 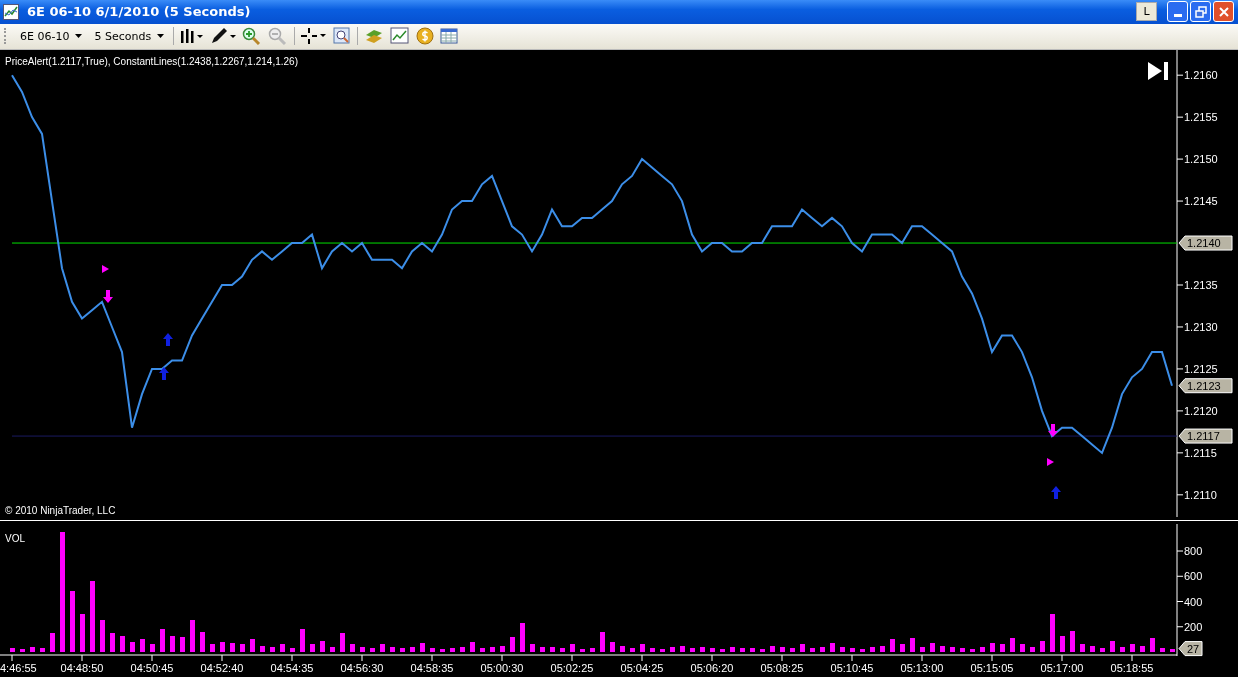 What do you see at coordinates (342, 36) in the screenshot?
I see `magnifier-page-icon` at bounding box center [342, 36].